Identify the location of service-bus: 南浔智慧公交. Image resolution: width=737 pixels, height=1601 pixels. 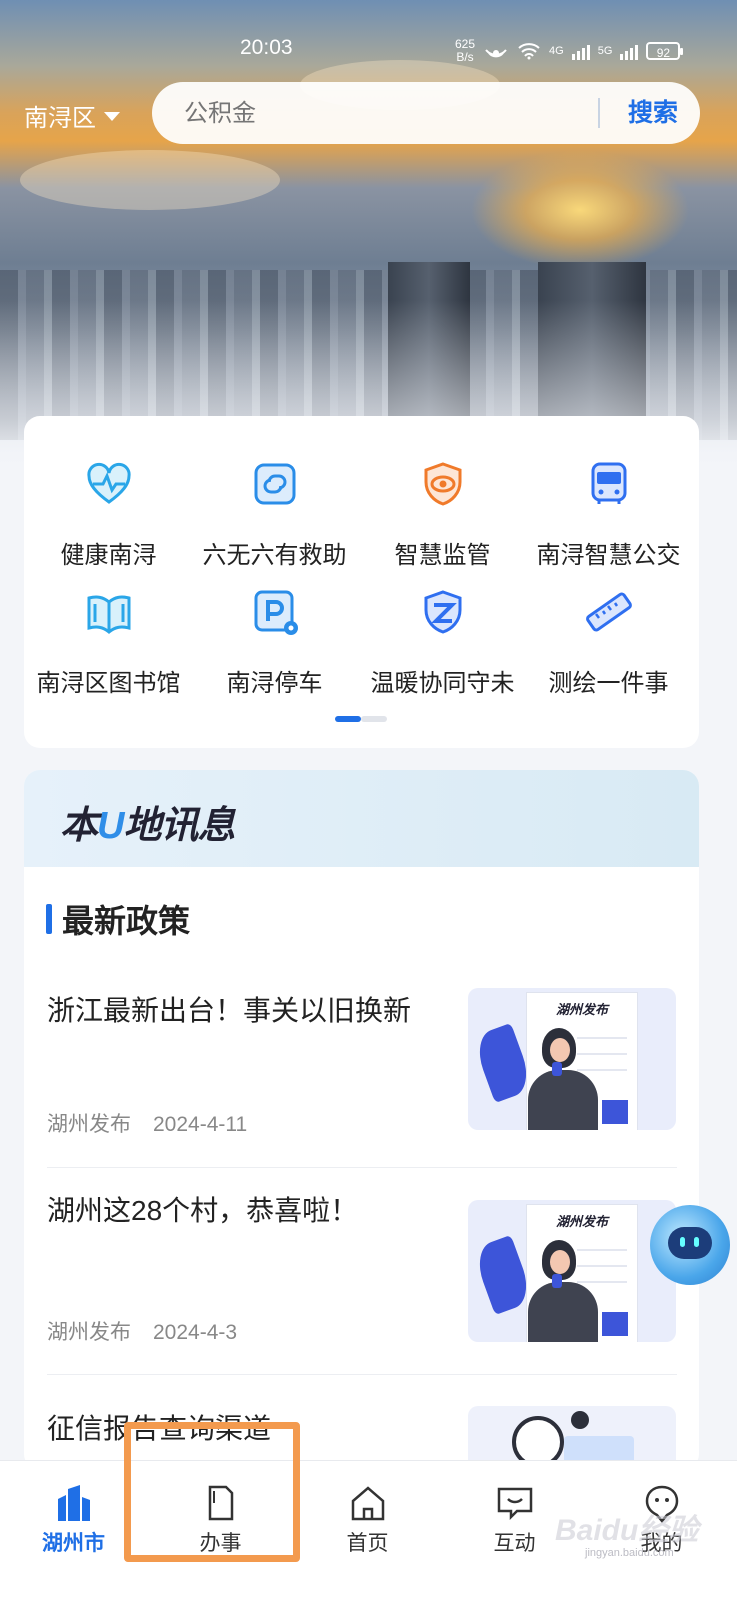
(608, 515).